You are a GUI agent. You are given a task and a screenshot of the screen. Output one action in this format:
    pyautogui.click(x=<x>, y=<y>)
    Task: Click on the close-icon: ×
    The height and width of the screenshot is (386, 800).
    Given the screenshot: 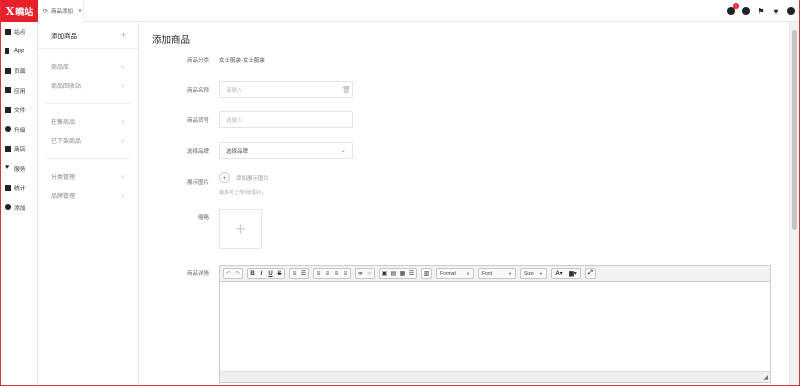 What is the action you would take?
    pyautogui.click(x=80, y=11)
    